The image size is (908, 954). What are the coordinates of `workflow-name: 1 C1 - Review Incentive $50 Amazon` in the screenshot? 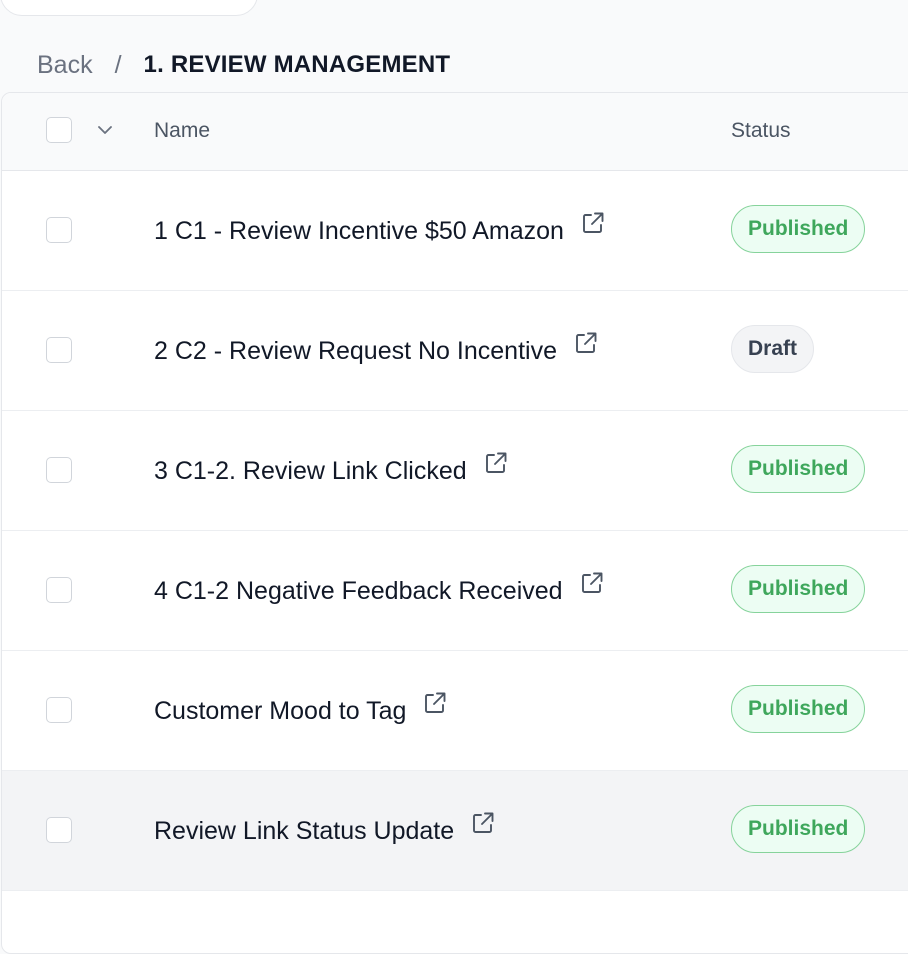 It's located at (380, 231).